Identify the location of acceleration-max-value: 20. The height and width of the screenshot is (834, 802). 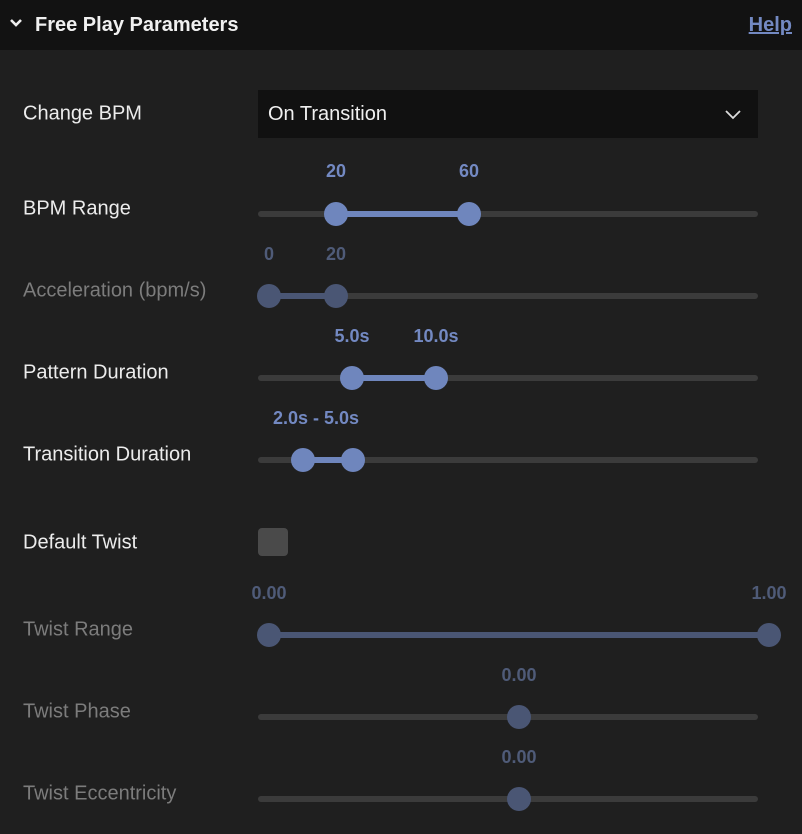
(336, 254).